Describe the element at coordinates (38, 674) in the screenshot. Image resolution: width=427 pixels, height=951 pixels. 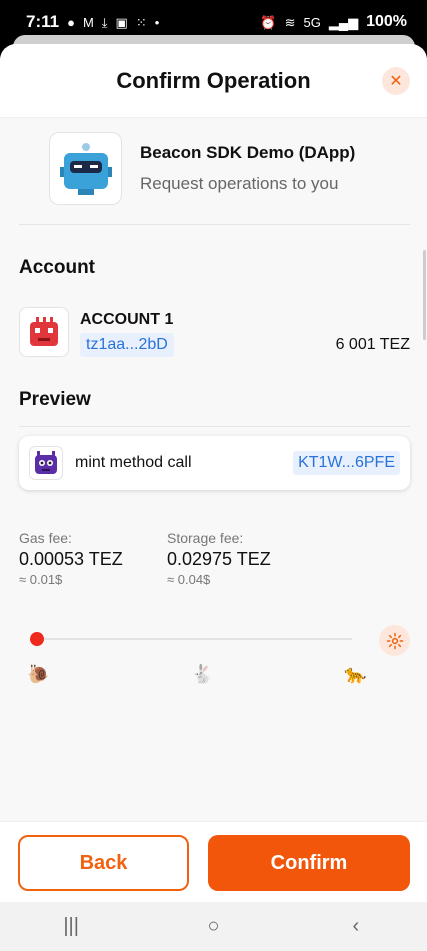
I see `snail-icon: 🐌` at that location.